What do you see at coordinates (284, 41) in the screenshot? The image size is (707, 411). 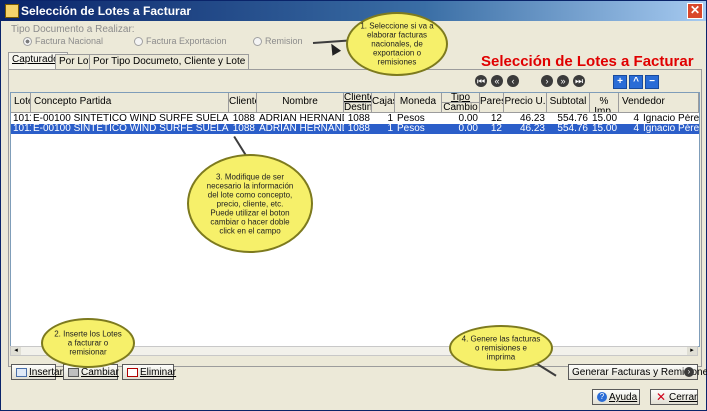 I see `radio-label: Remision` at bounding box center [284, 41].